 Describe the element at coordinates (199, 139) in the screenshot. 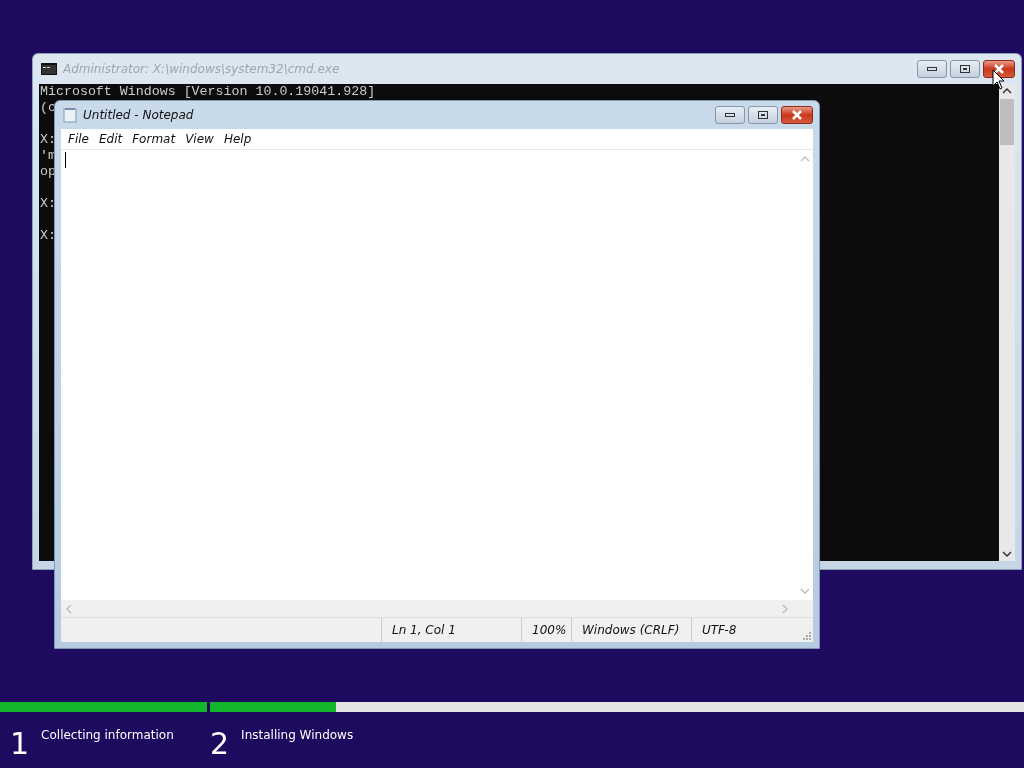

I see `menu-item: View` at that location.